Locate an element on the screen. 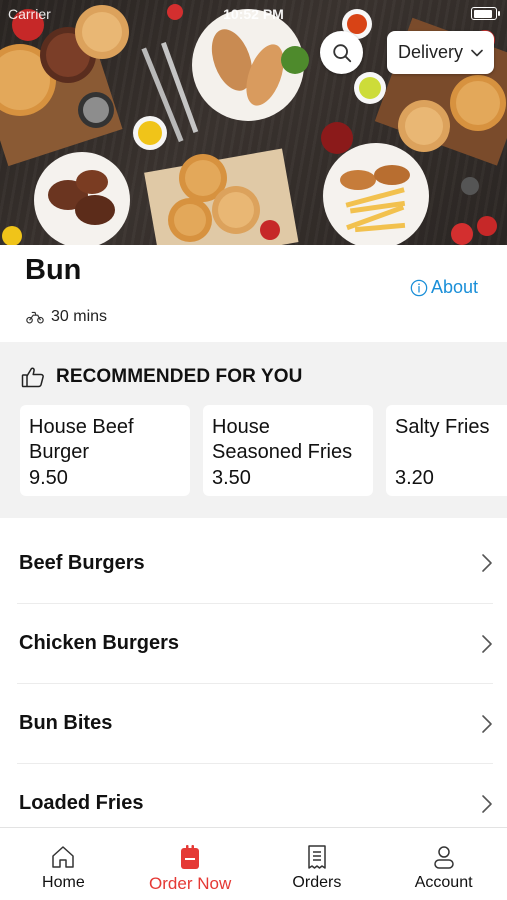  recommended-header: RECOMMENDED FOR YOU is located at coordinates (161, 377).